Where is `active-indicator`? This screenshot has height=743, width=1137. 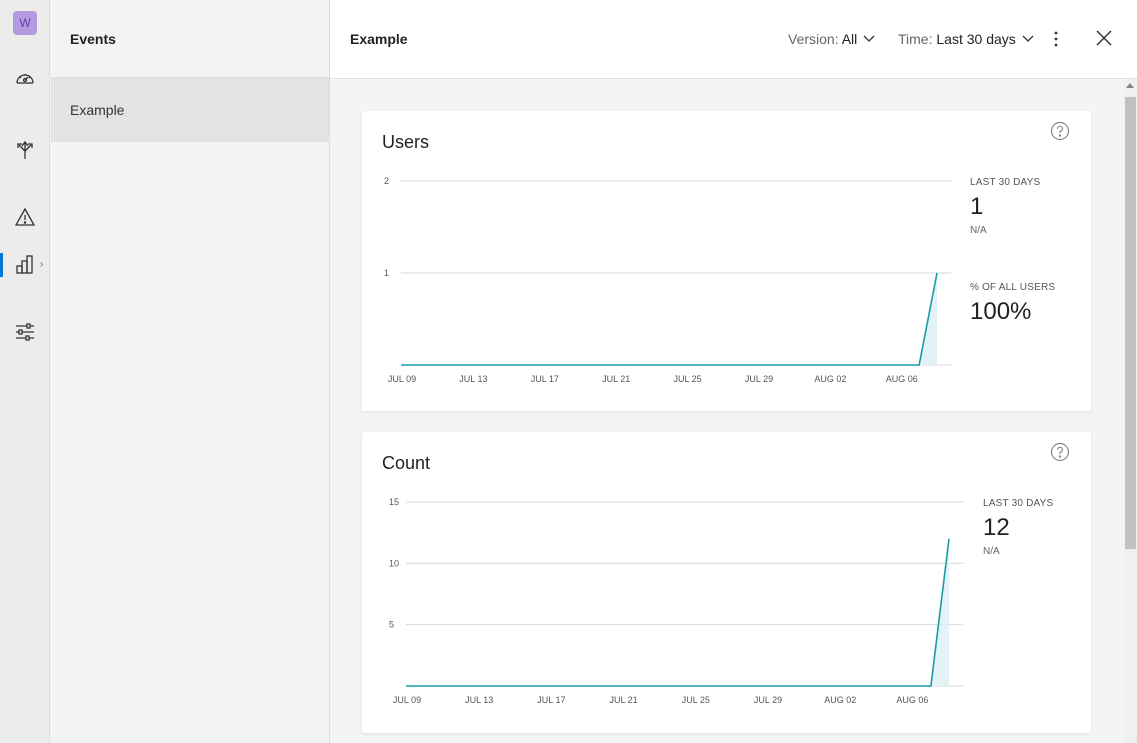 active-indicator is located at coordinates (1, 265).